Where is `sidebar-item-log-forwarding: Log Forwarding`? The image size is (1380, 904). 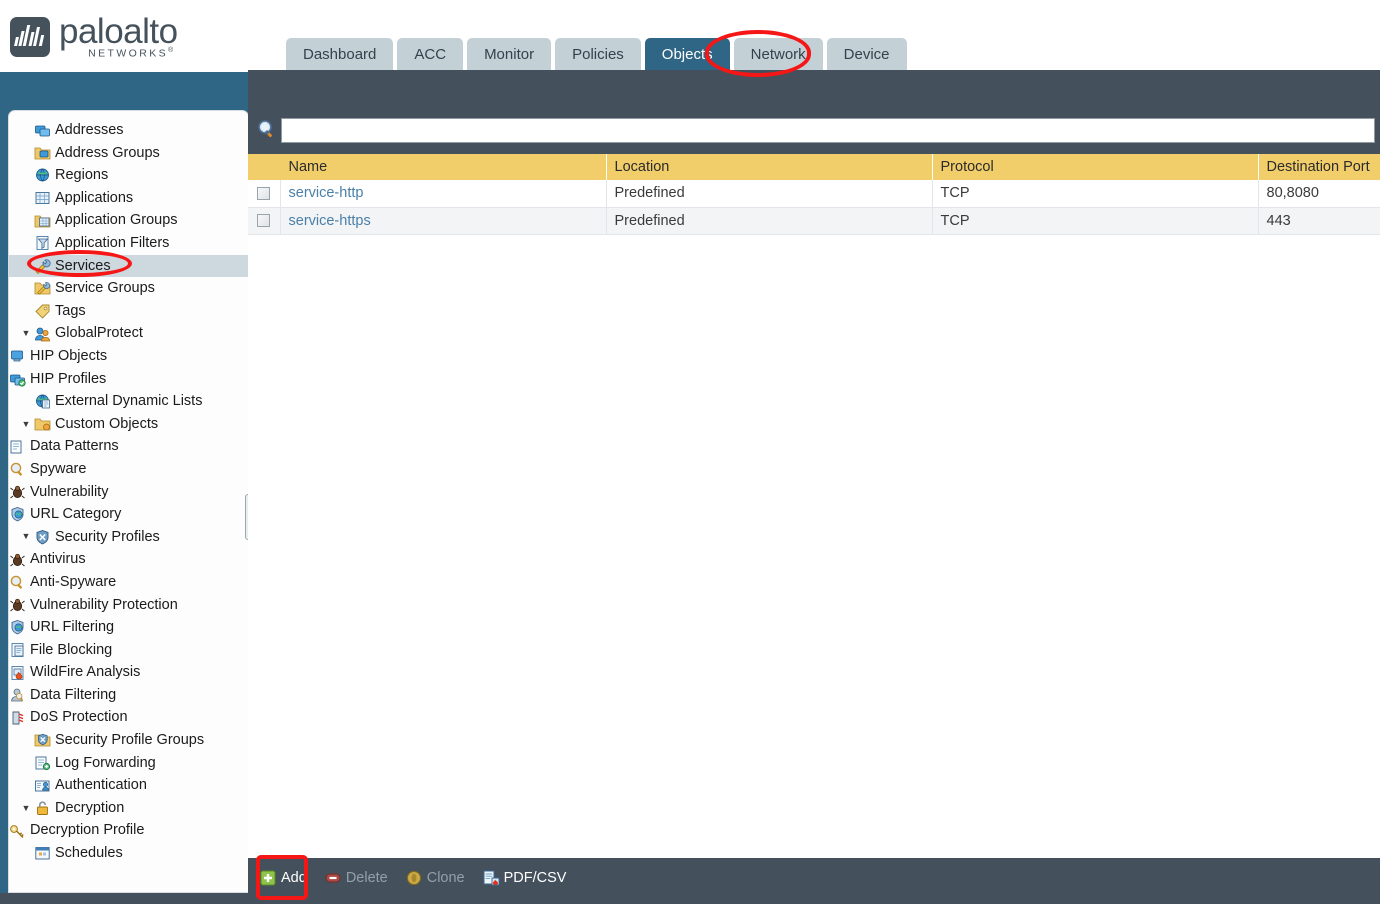
sidebar-item-log-forwarding: Log Forwarding is located at coordinates (128, 763).